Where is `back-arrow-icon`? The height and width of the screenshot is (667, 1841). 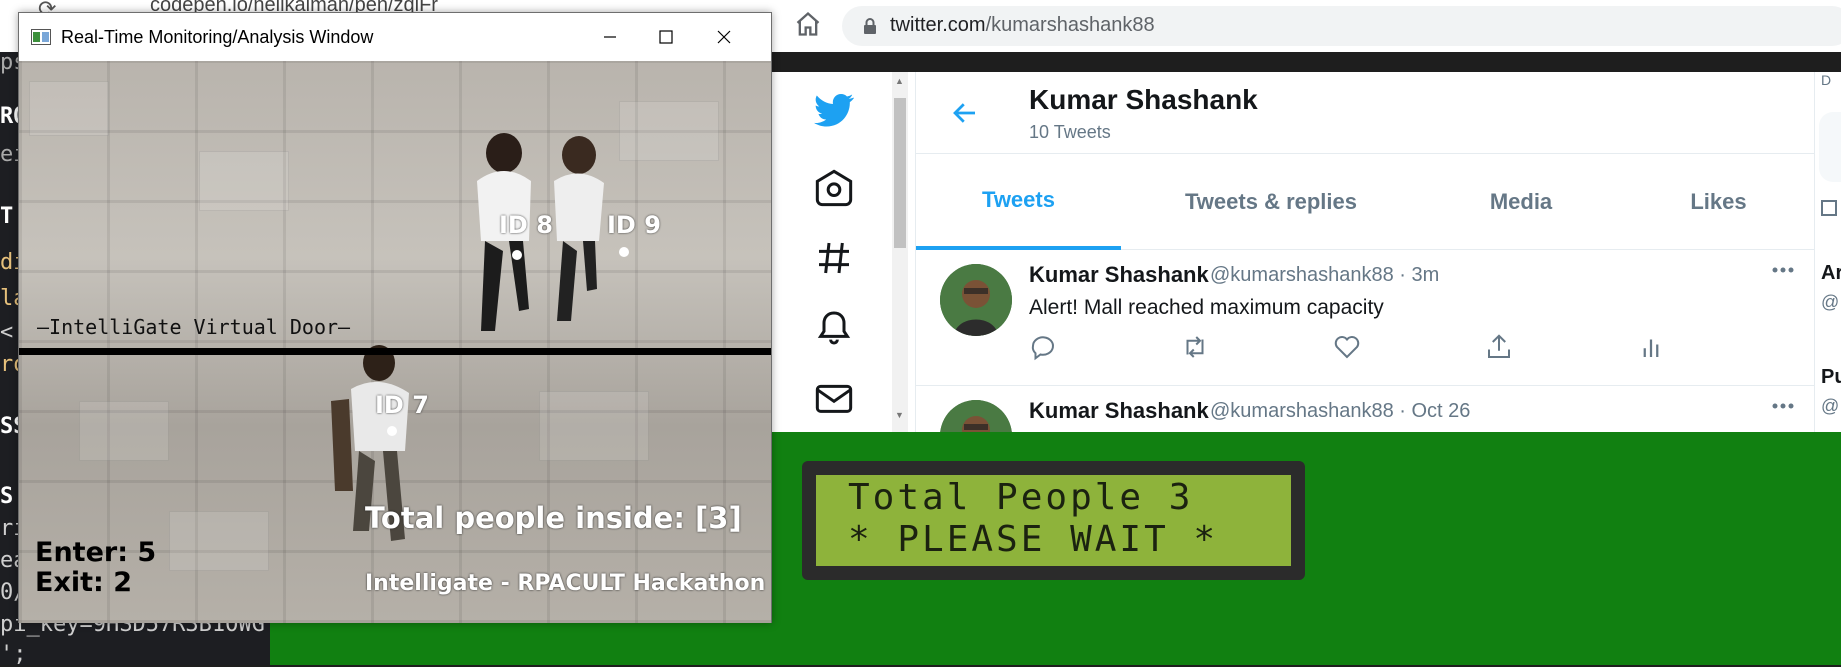
back-arrow-icon is located at coordinates (965, 113).